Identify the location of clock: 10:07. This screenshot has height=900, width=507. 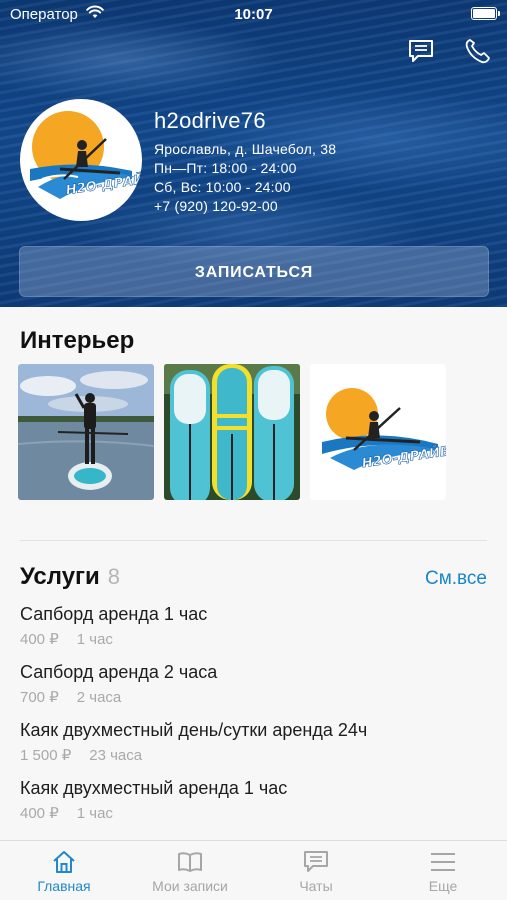
(253, 14).